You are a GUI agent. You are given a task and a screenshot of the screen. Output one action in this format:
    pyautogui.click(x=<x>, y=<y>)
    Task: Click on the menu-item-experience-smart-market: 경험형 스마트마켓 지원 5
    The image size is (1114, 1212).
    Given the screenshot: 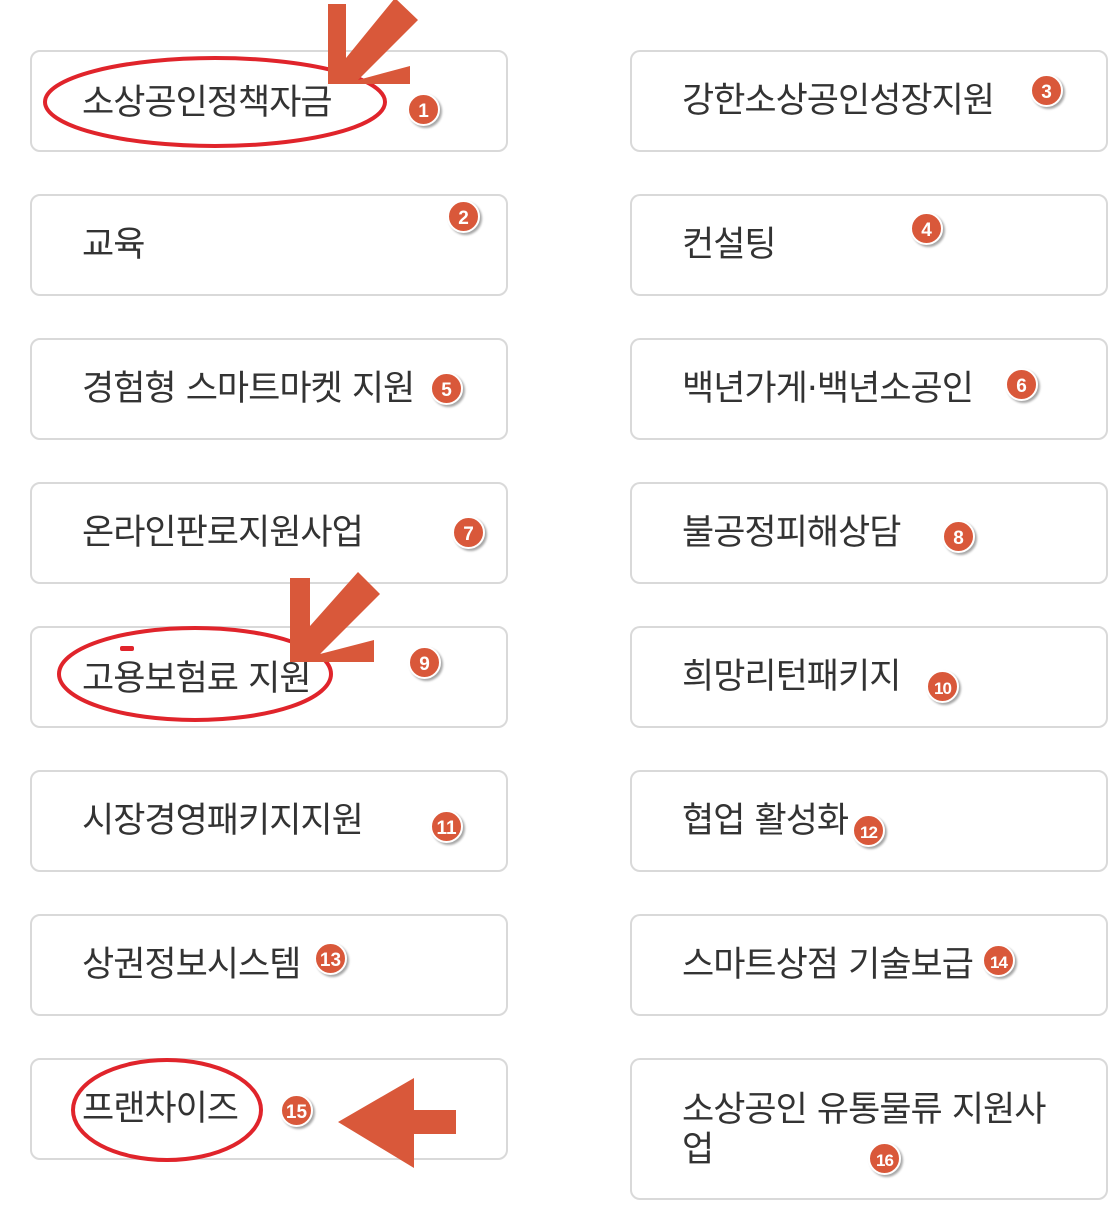 What is the action you would take?
    pyautogui.click(x=269, y=389)
    